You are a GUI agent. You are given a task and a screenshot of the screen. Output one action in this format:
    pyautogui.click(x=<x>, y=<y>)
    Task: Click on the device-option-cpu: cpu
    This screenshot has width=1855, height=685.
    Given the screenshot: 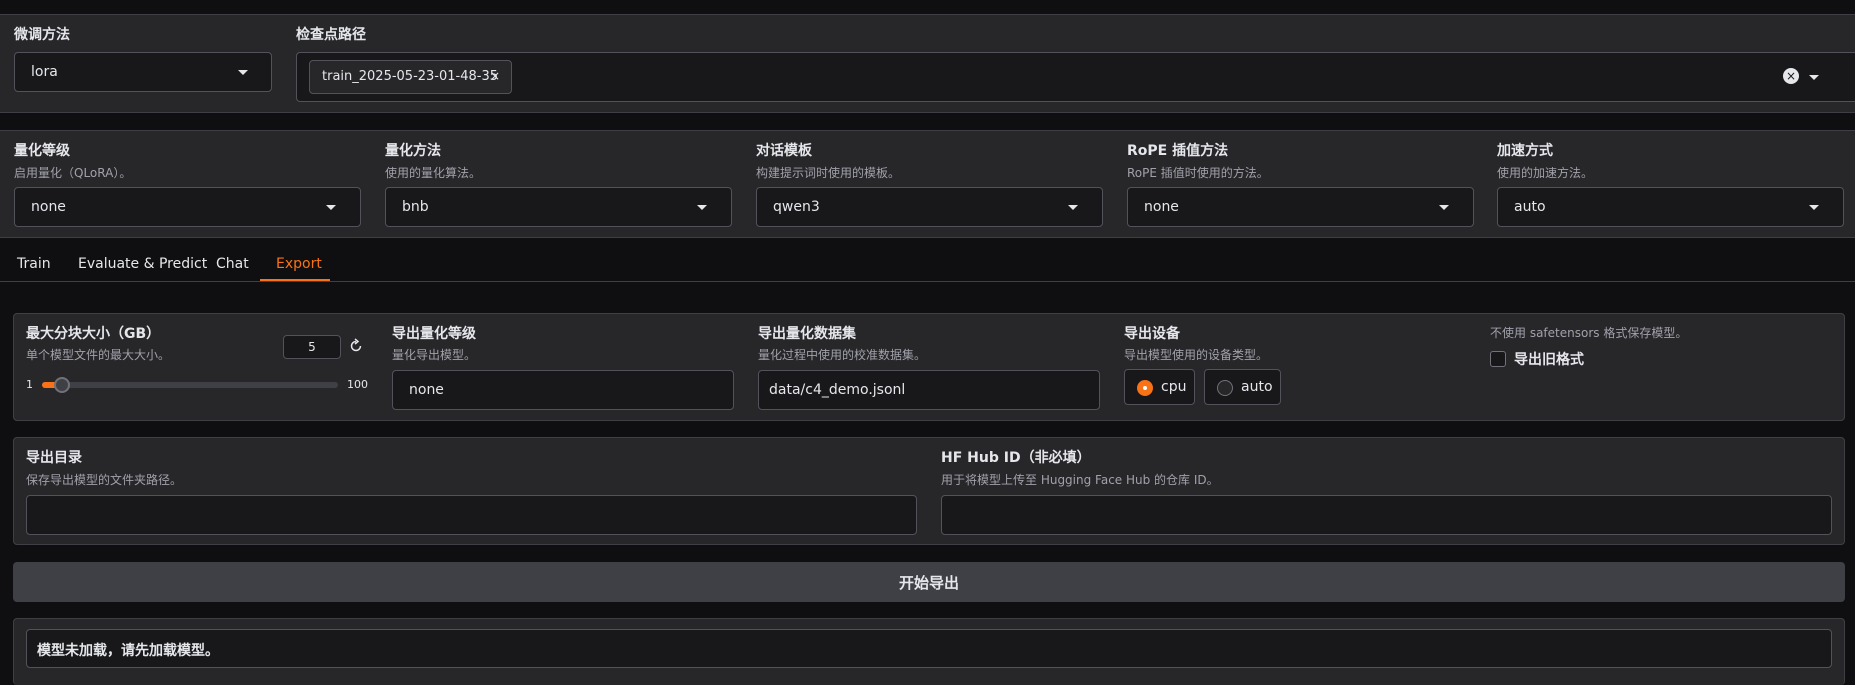 What is the action you would take?
    pyautogui.click(x=1159, y=387)
    